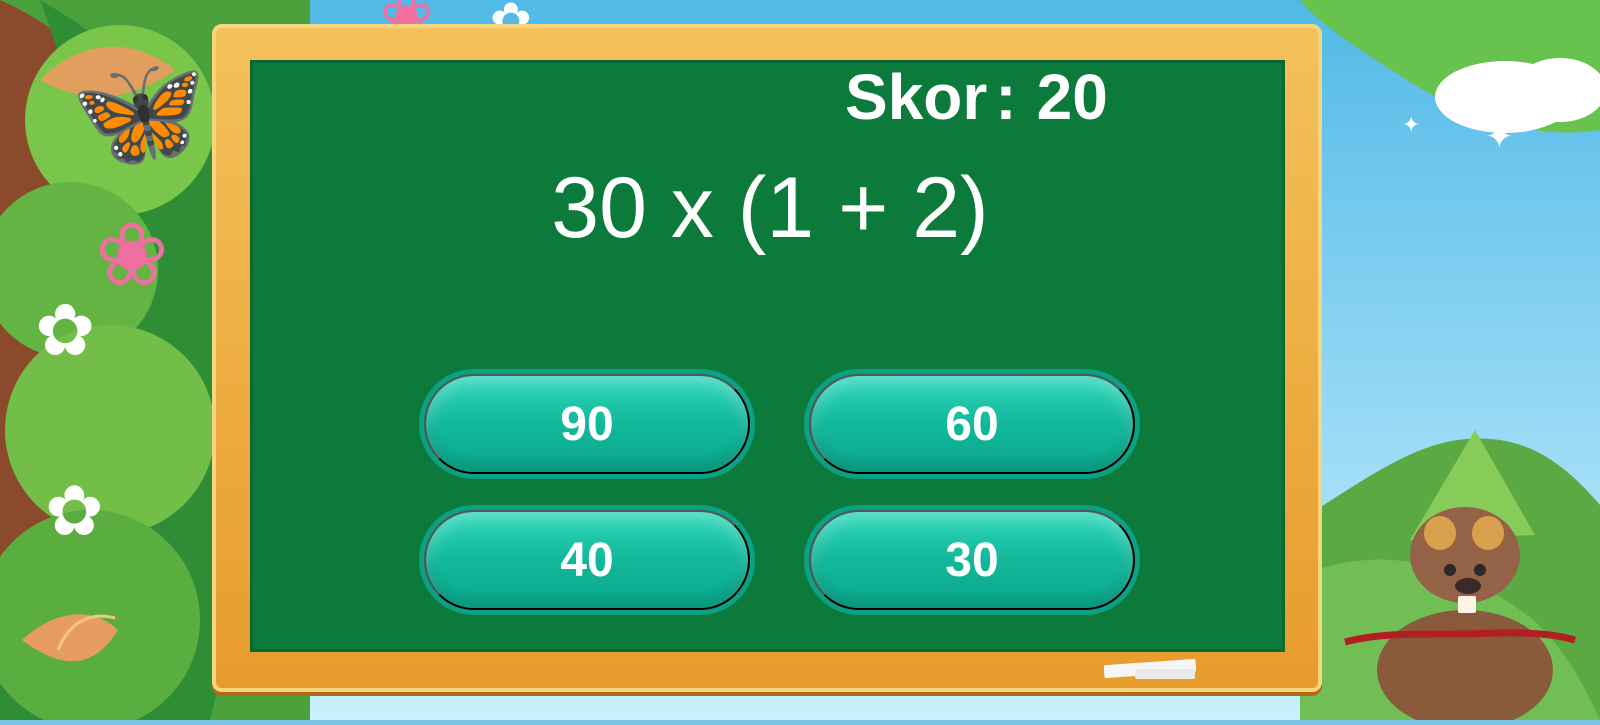 This screenshot has width=1600, height=725. I want to click on question-text: 30 x (1 + 2), so click(770, 208).